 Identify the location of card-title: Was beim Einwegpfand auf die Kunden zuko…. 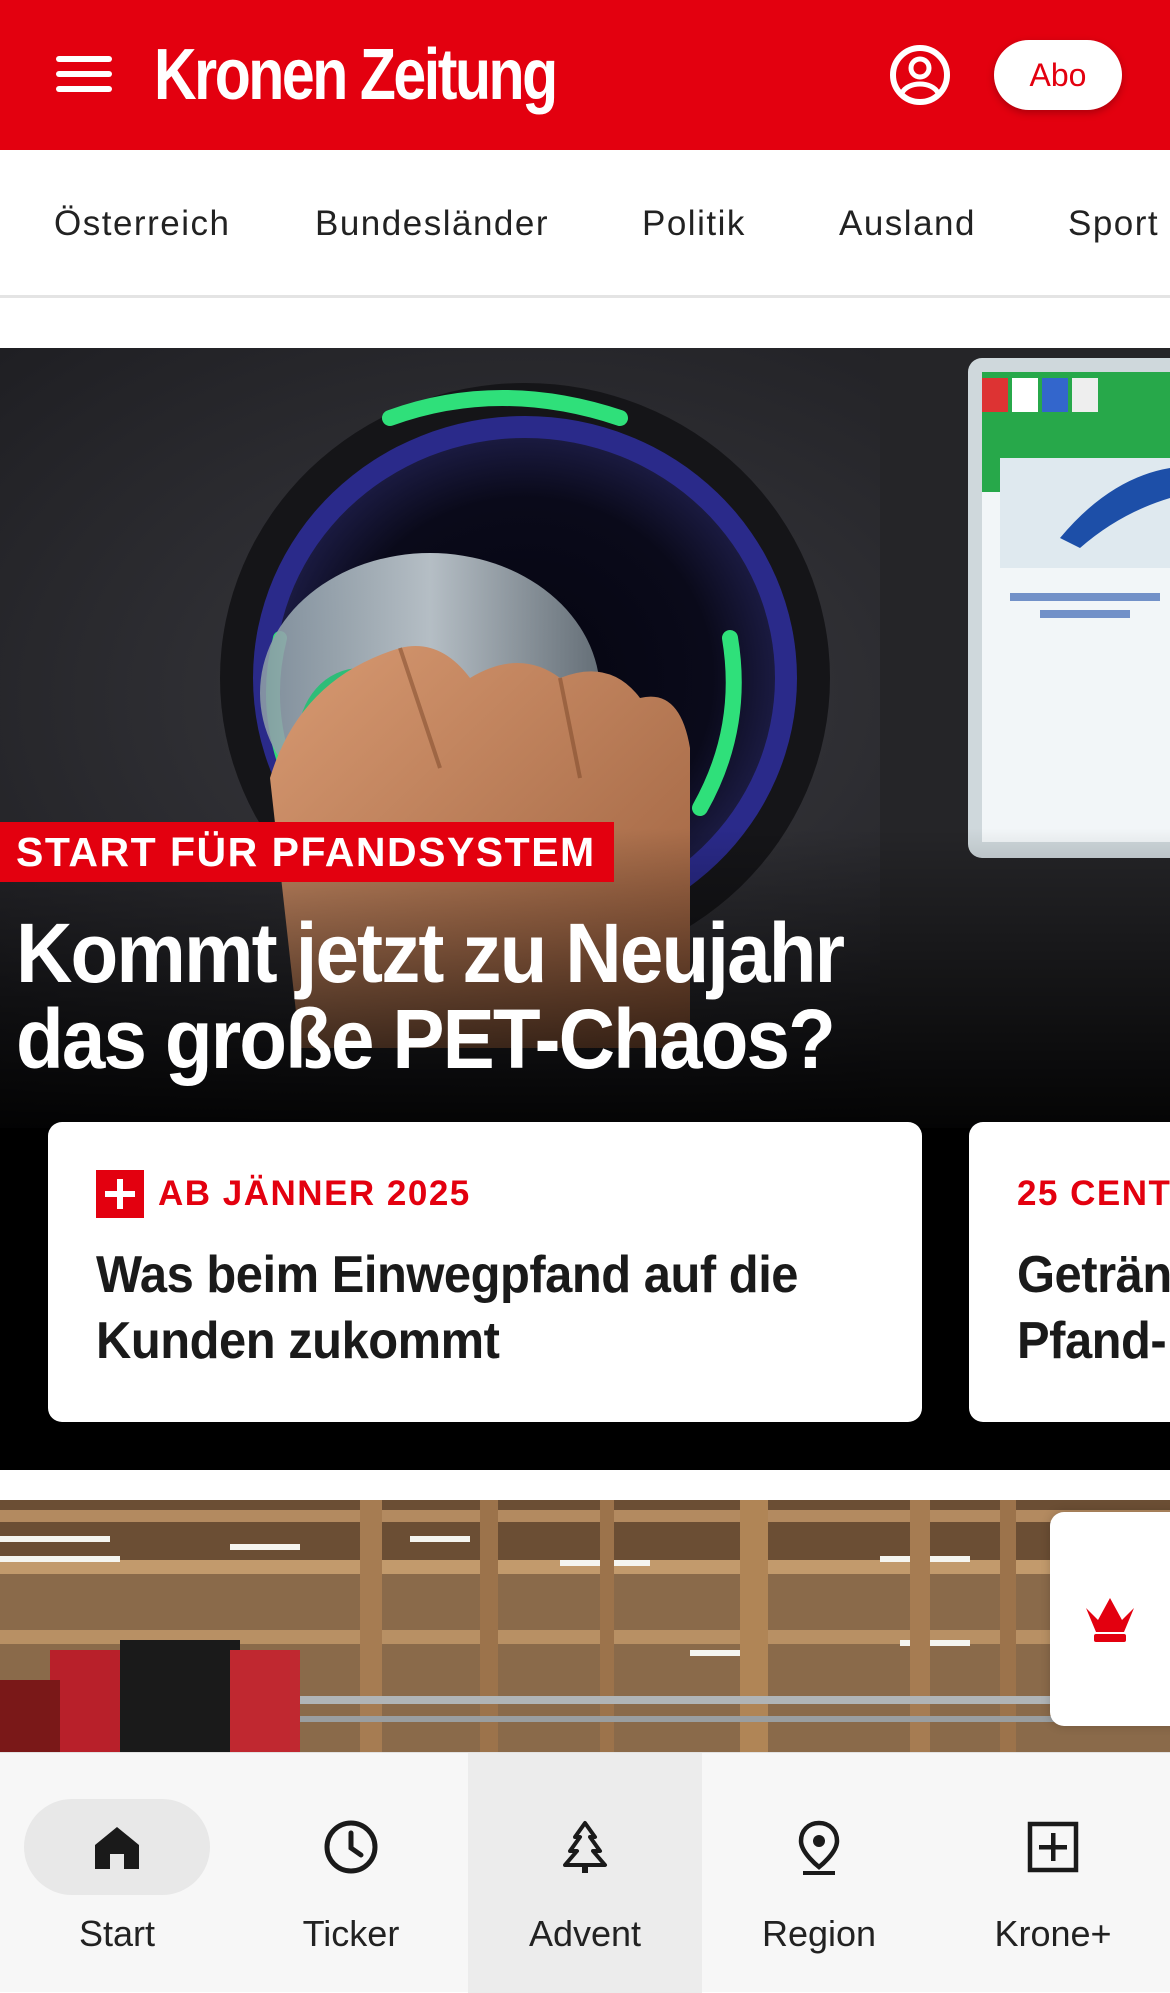
(447, 1308).